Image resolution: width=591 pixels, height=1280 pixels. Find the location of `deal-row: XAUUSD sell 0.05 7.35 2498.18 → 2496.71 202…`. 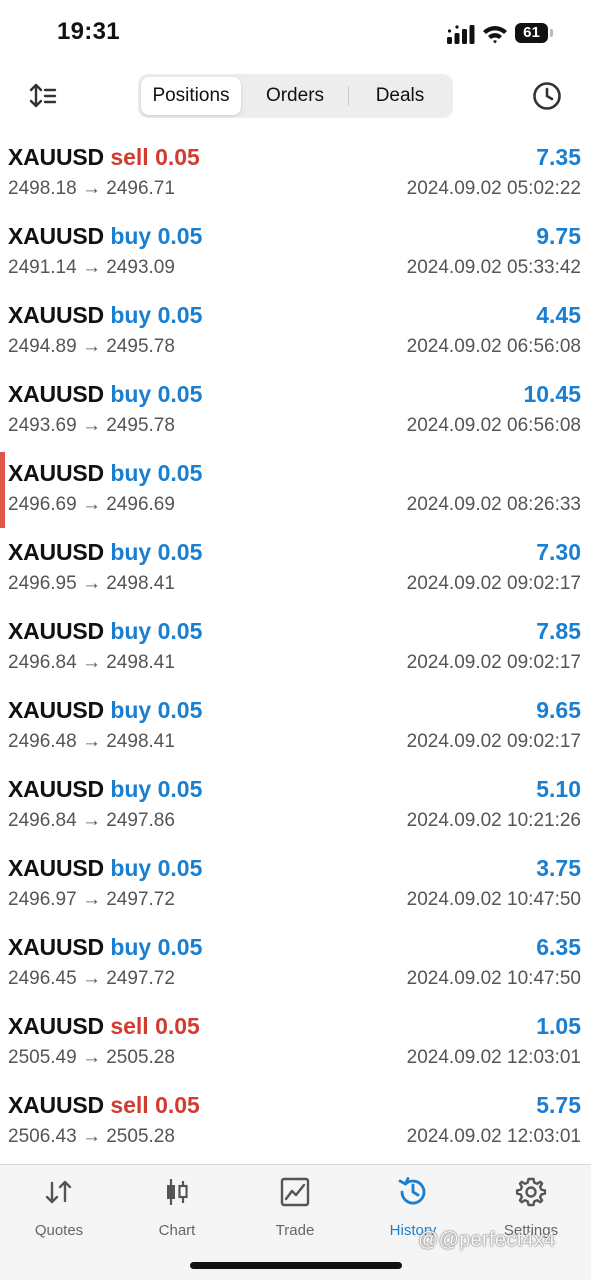

deal-row: XAUUSD sell 0.05 7.35 2498.18 → 2496.71 202… is located at coordinates (295, 173).